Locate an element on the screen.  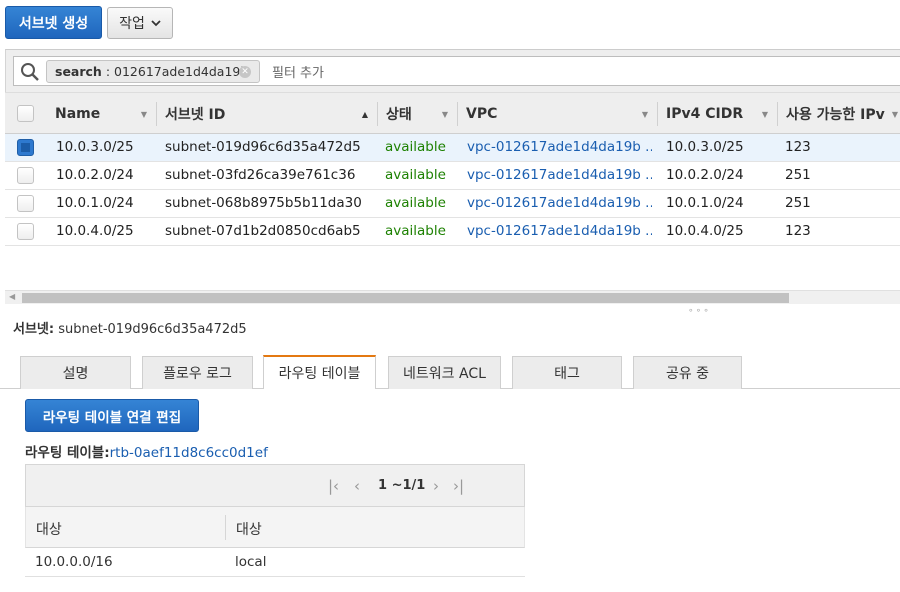
cell-cidr: 10.0.4.0/25 is located at coordinates (705, 231).